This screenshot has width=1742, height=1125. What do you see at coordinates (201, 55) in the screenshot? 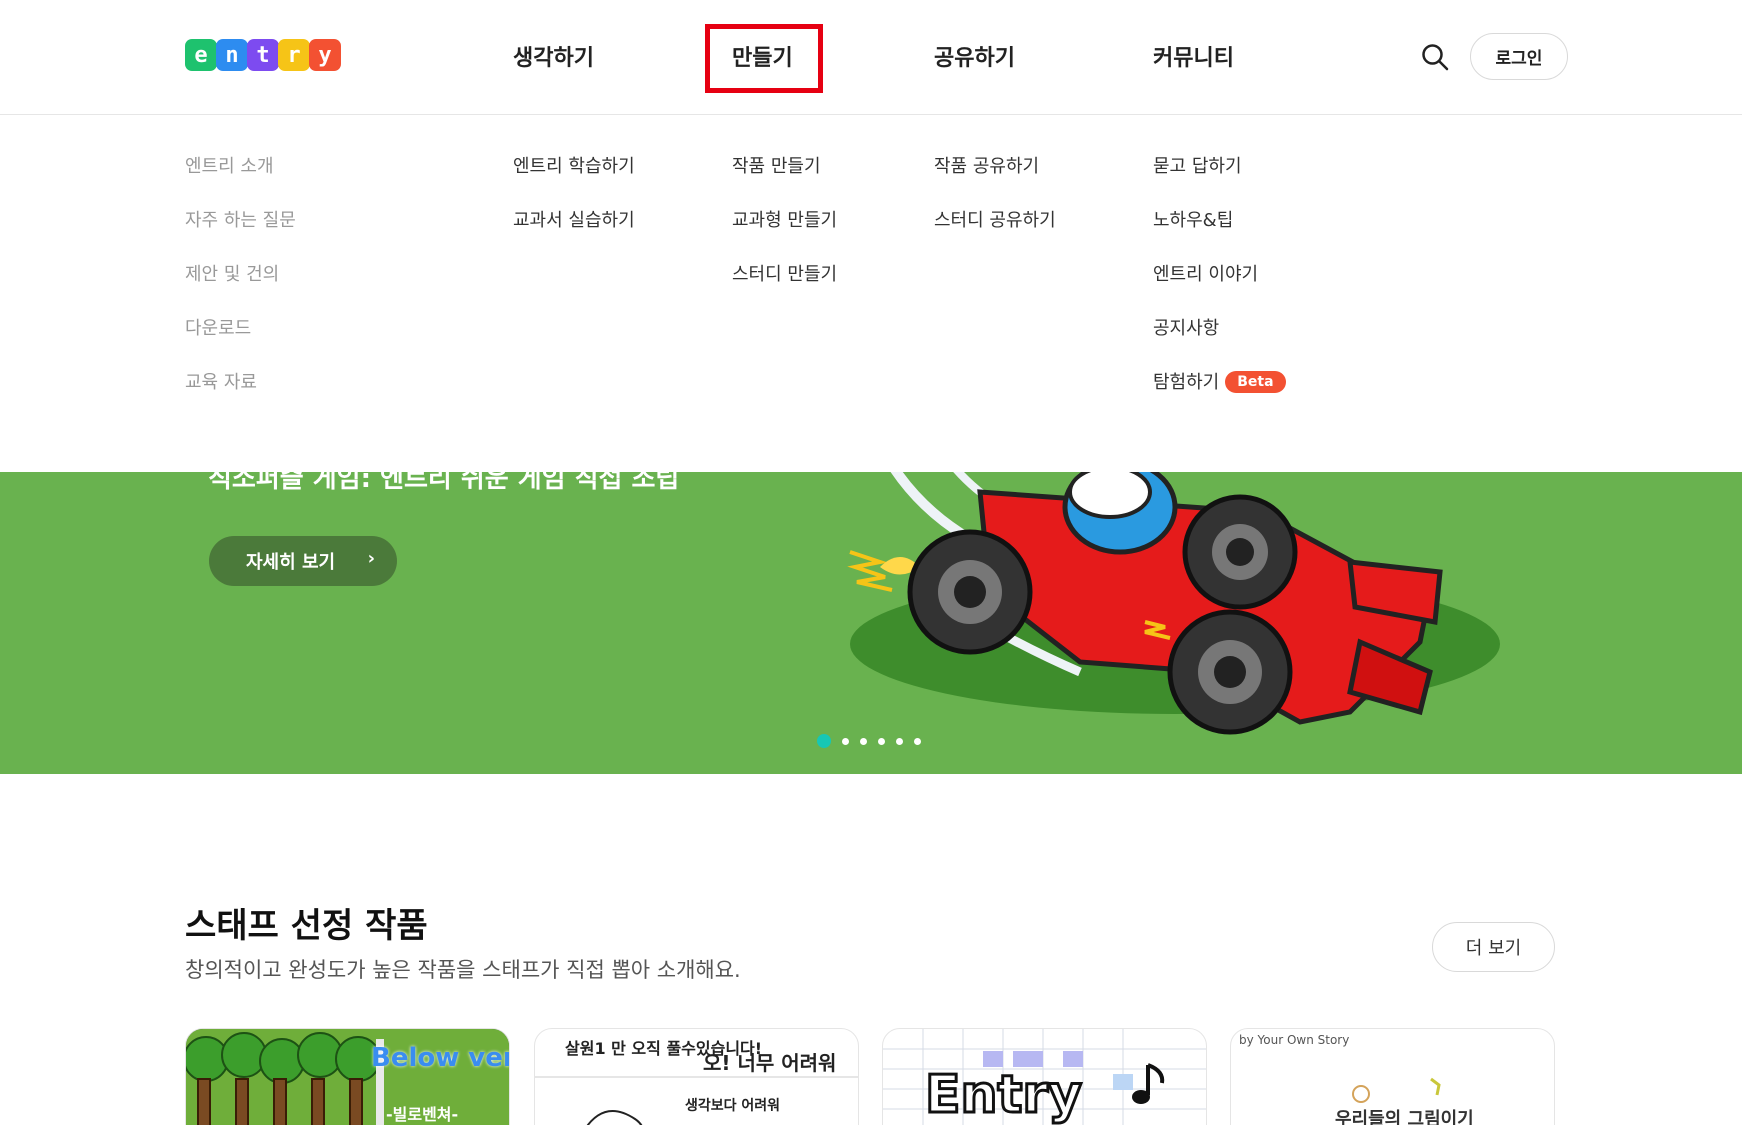
I see `logo-letter-e: e` at bounding box center [201, 55].